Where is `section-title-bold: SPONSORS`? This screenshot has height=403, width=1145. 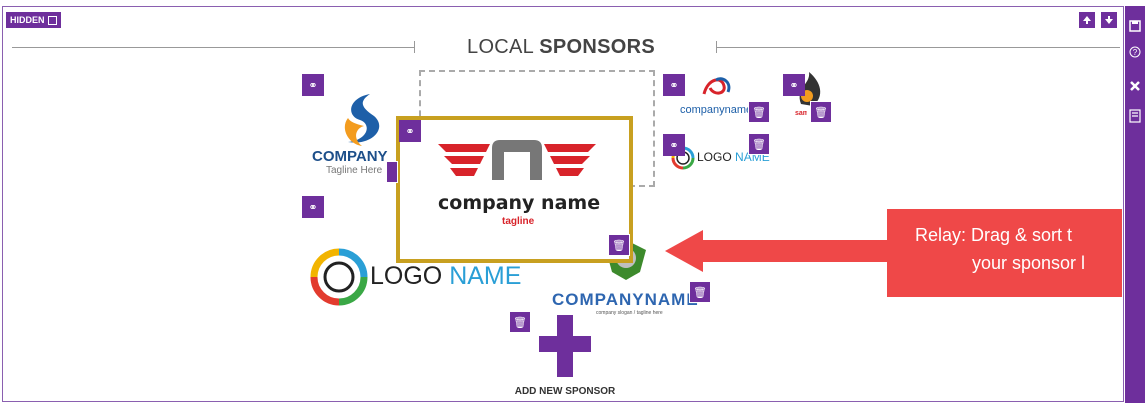 section-title-bold: SPONSORS is located at coordinates (597, 47).